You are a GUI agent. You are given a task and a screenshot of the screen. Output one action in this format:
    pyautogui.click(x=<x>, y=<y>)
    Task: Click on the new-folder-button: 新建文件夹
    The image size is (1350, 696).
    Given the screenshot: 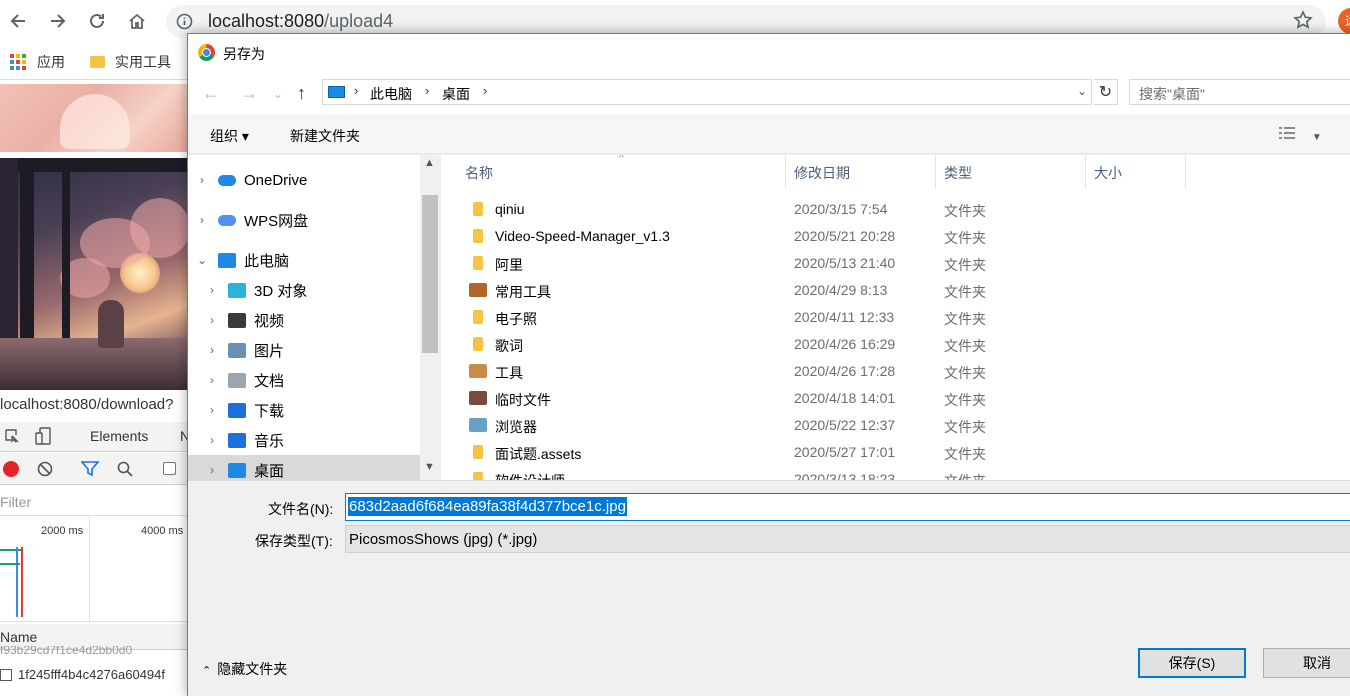 What is the action you would take?
    pyautogui.click(x=325, y=136)
    